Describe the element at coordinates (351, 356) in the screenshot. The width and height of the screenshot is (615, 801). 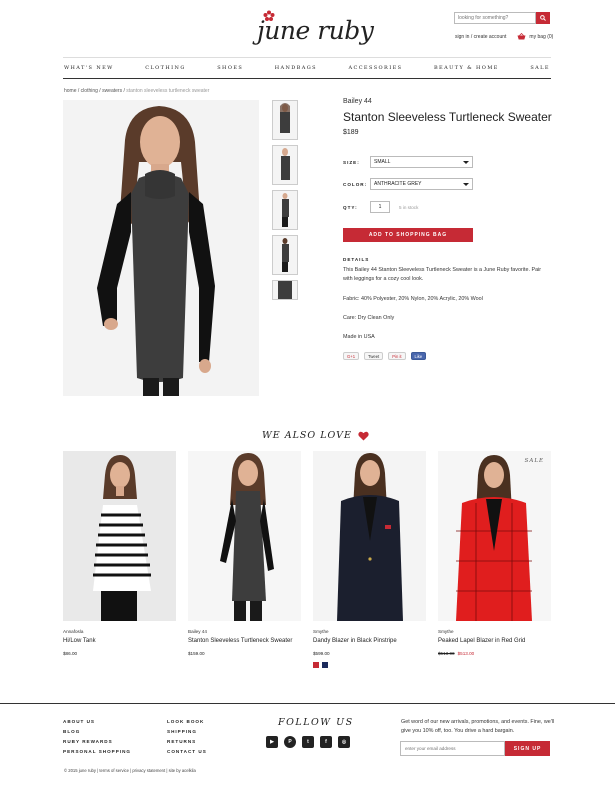
I see `gplus-button: G+1` at that location.